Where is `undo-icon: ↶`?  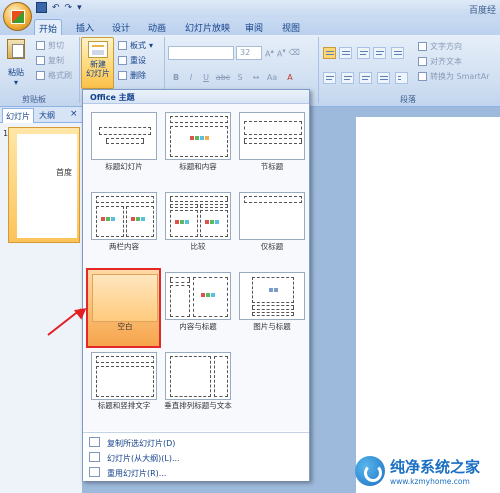
undo-icon: ↶ is located at coordinates (56, 8).